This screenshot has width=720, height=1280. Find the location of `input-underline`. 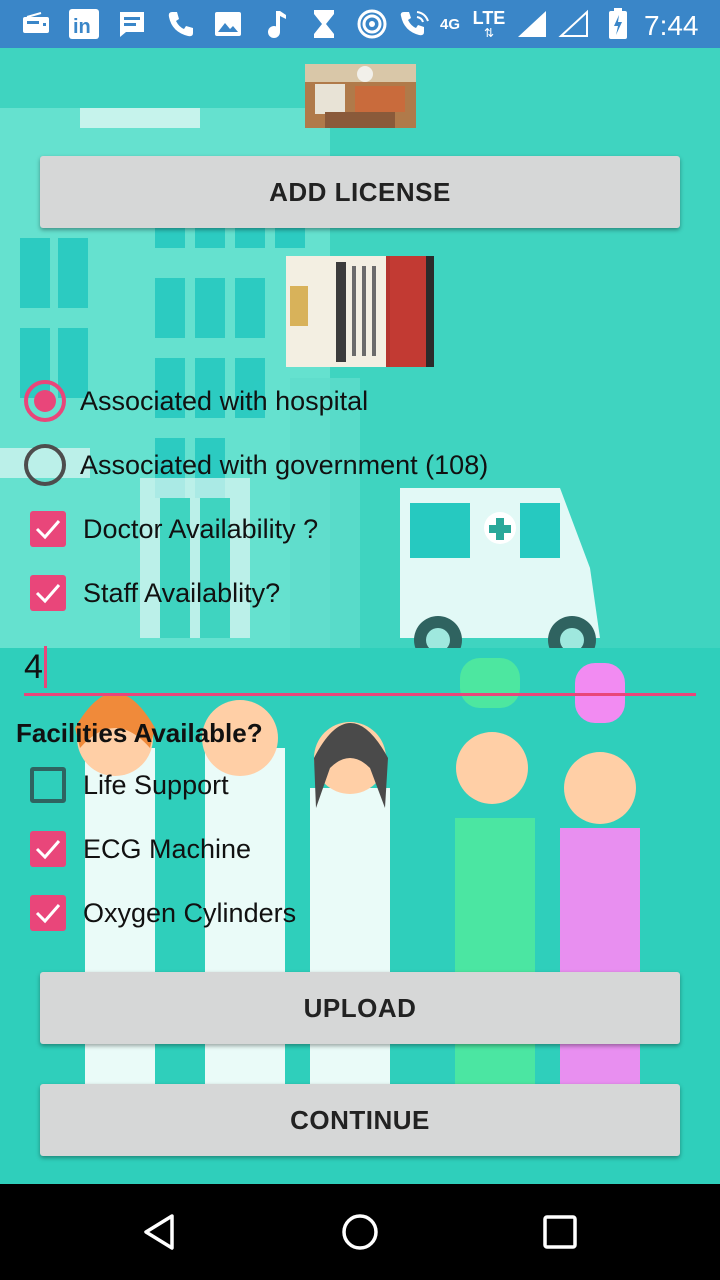

input-underline is located at coordinates (360, 694).